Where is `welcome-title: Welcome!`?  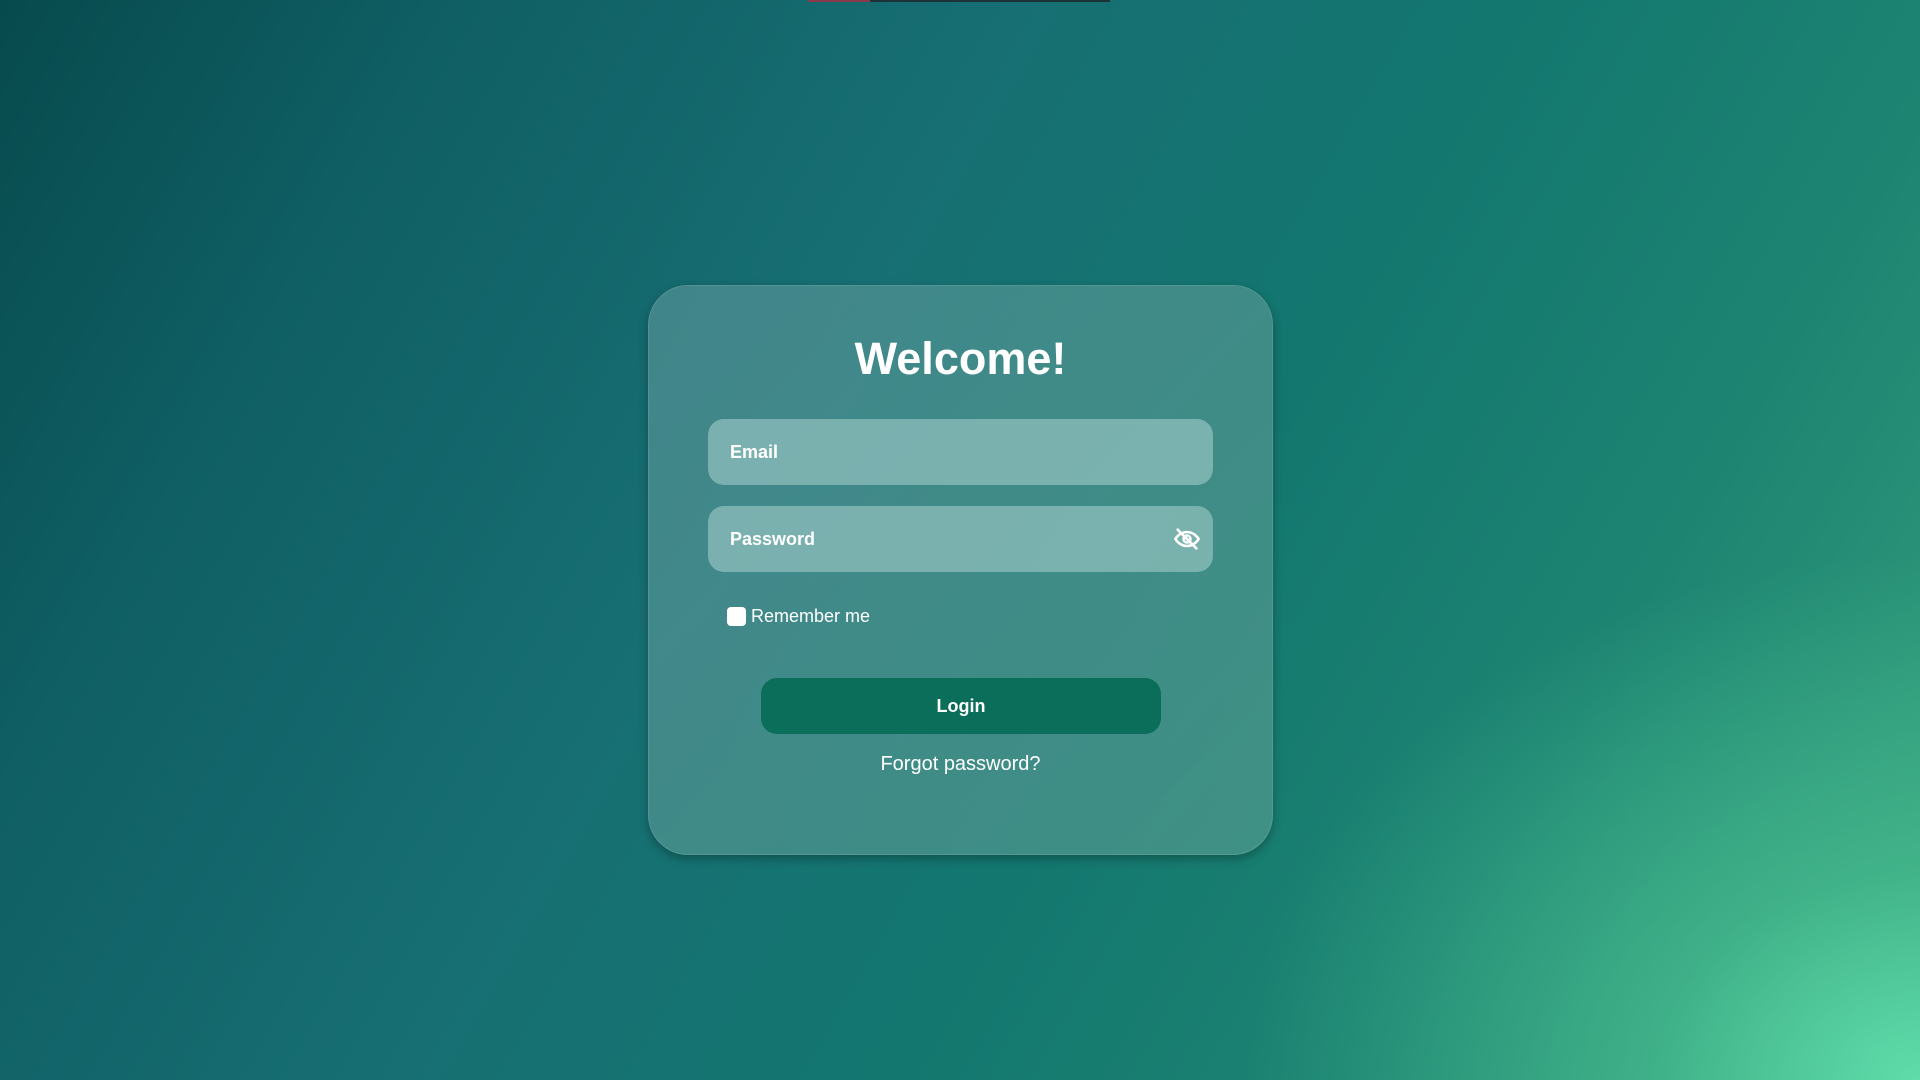
welcome-title: Welcome! is located at coordinates (960, 358).